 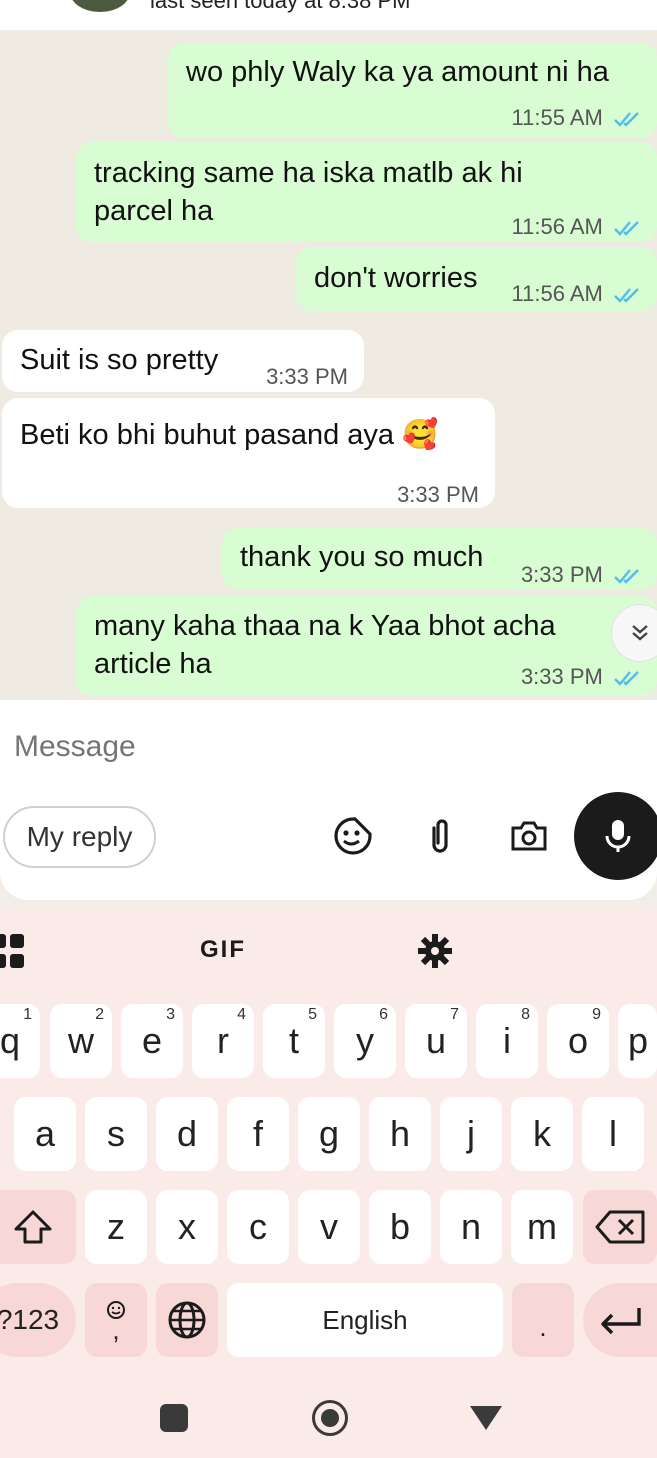 What do you see at coordinates (119, 360) in the screenshot?
I see `message-text: Suit is so pretty` at bounding box center [119, 360].